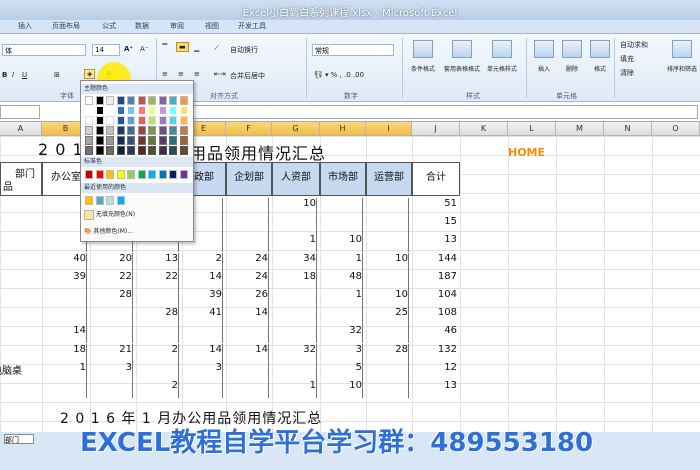  What do you see at coordinates (436, 129) in the screenshot?
I see `column-header-j: J` at bounding box center [436, 129].